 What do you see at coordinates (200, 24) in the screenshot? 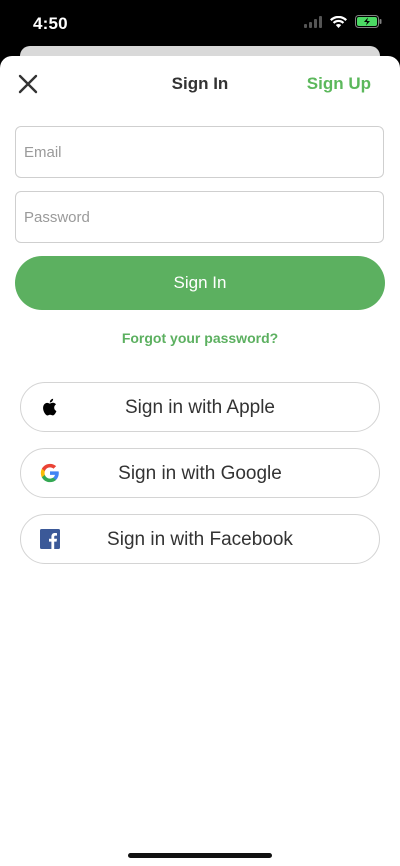
I see `status-bar: 4:50` at bounding box center [200, 24].